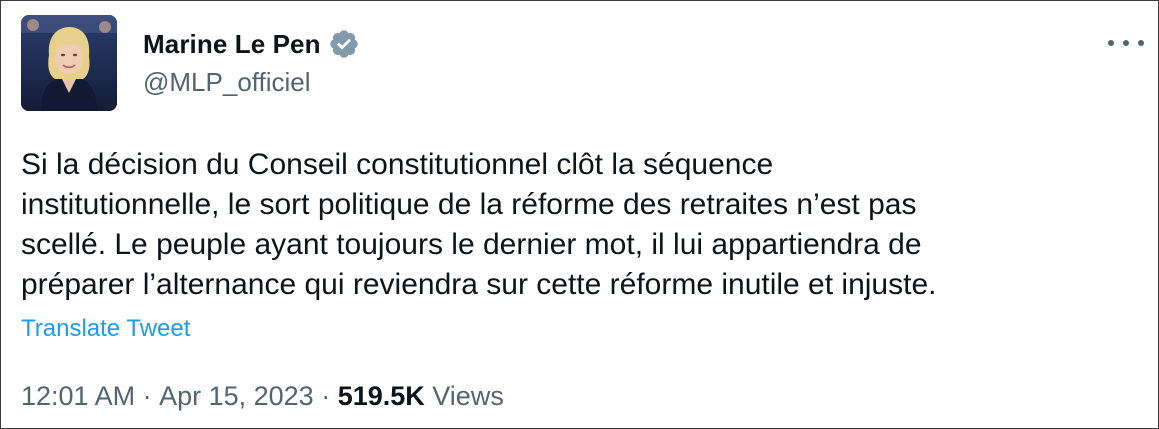 This screenshot has height=429, width=1159. I want to click on author-handle: @MLP_officiel, so click(227, 82).